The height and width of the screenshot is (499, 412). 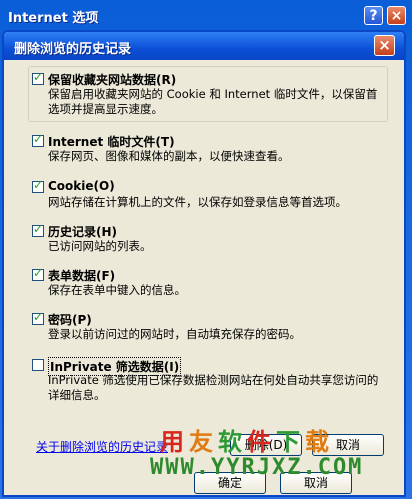 I want to click on option-form-data: 表单数据(F) 保存在表单中键入的信息。, so click(x=208, y=284).